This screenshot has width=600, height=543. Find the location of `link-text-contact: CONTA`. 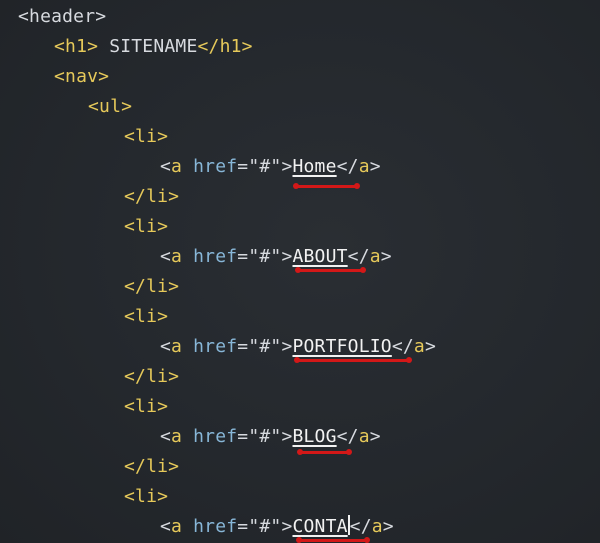

link-text-contact: CONTA is located at coordinates (320, 526).